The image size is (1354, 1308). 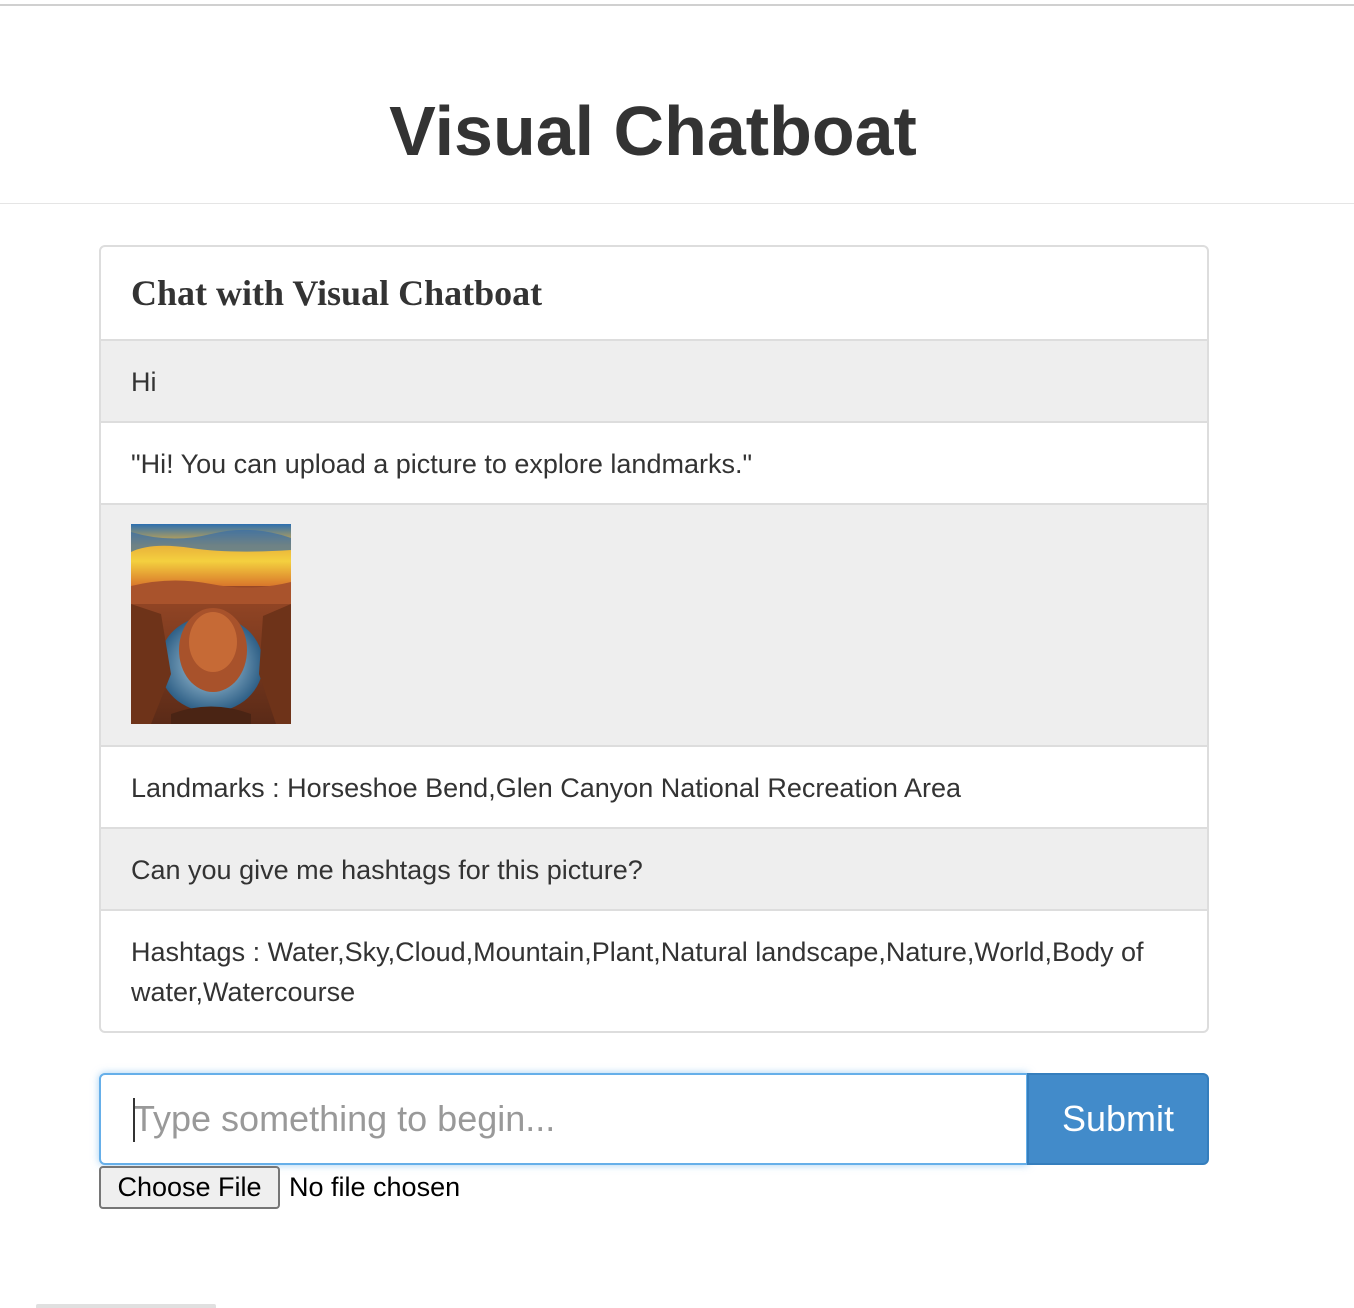 I want to click on text-caret, so click(x=134, y=1120).